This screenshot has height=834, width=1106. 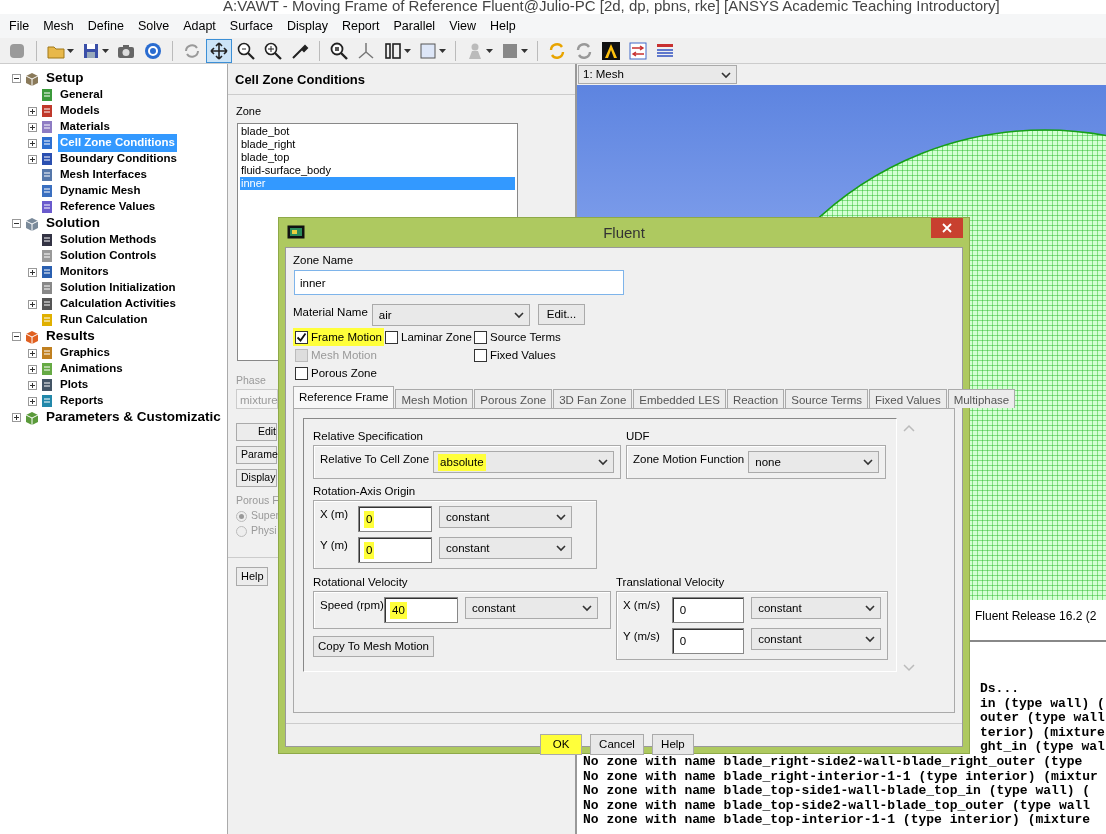 What do you see at coordinates (462, 462) in the screenshot?
I see `dropdown-value: absolute` at bounding box center [462, 462].